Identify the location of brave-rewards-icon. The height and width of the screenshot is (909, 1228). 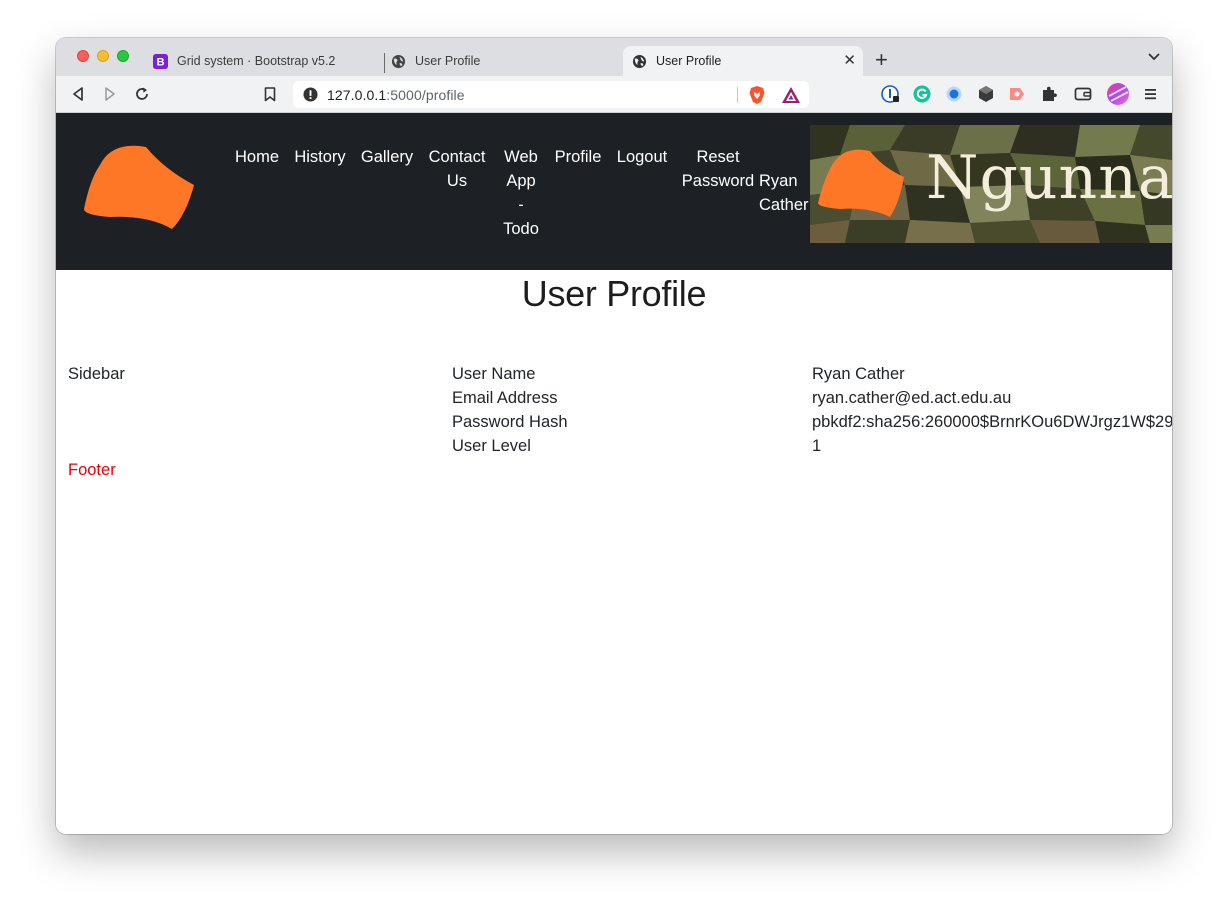
(791, 95).